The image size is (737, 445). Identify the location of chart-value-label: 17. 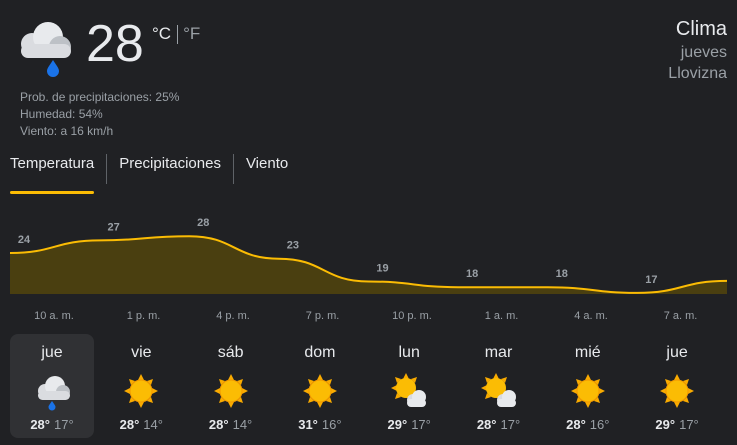
(651, 280).